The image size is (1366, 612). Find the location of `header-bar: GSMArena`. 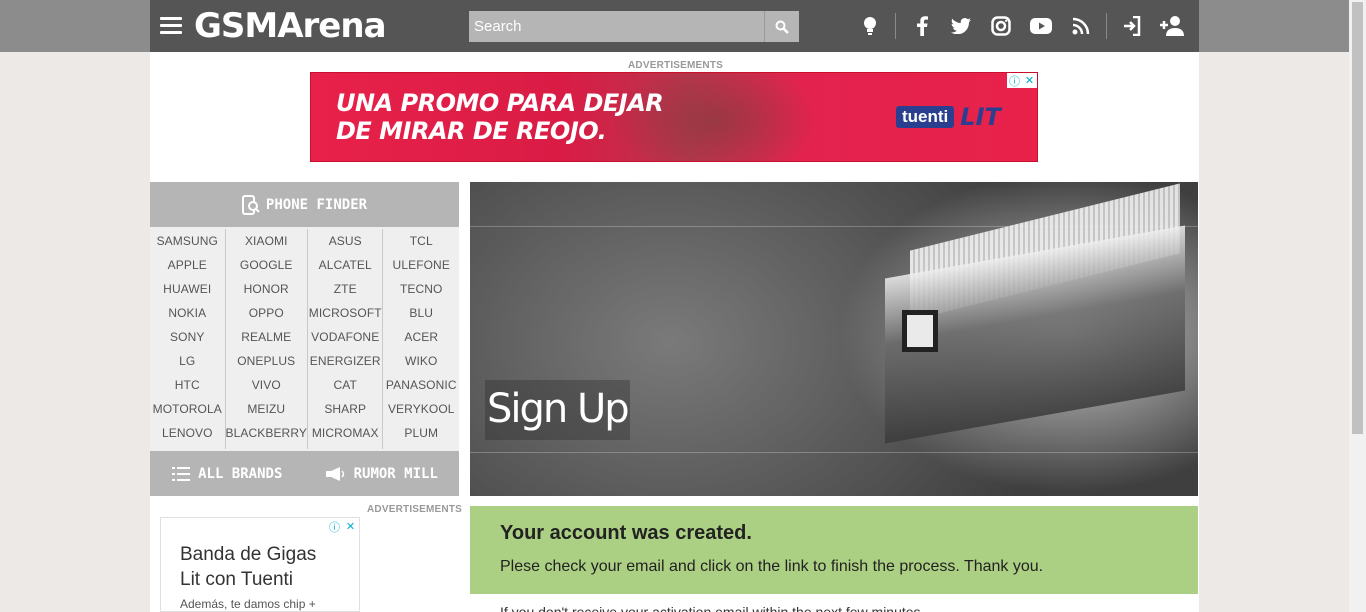

header-bar: GSMArena is located at coordinates (674, 26).